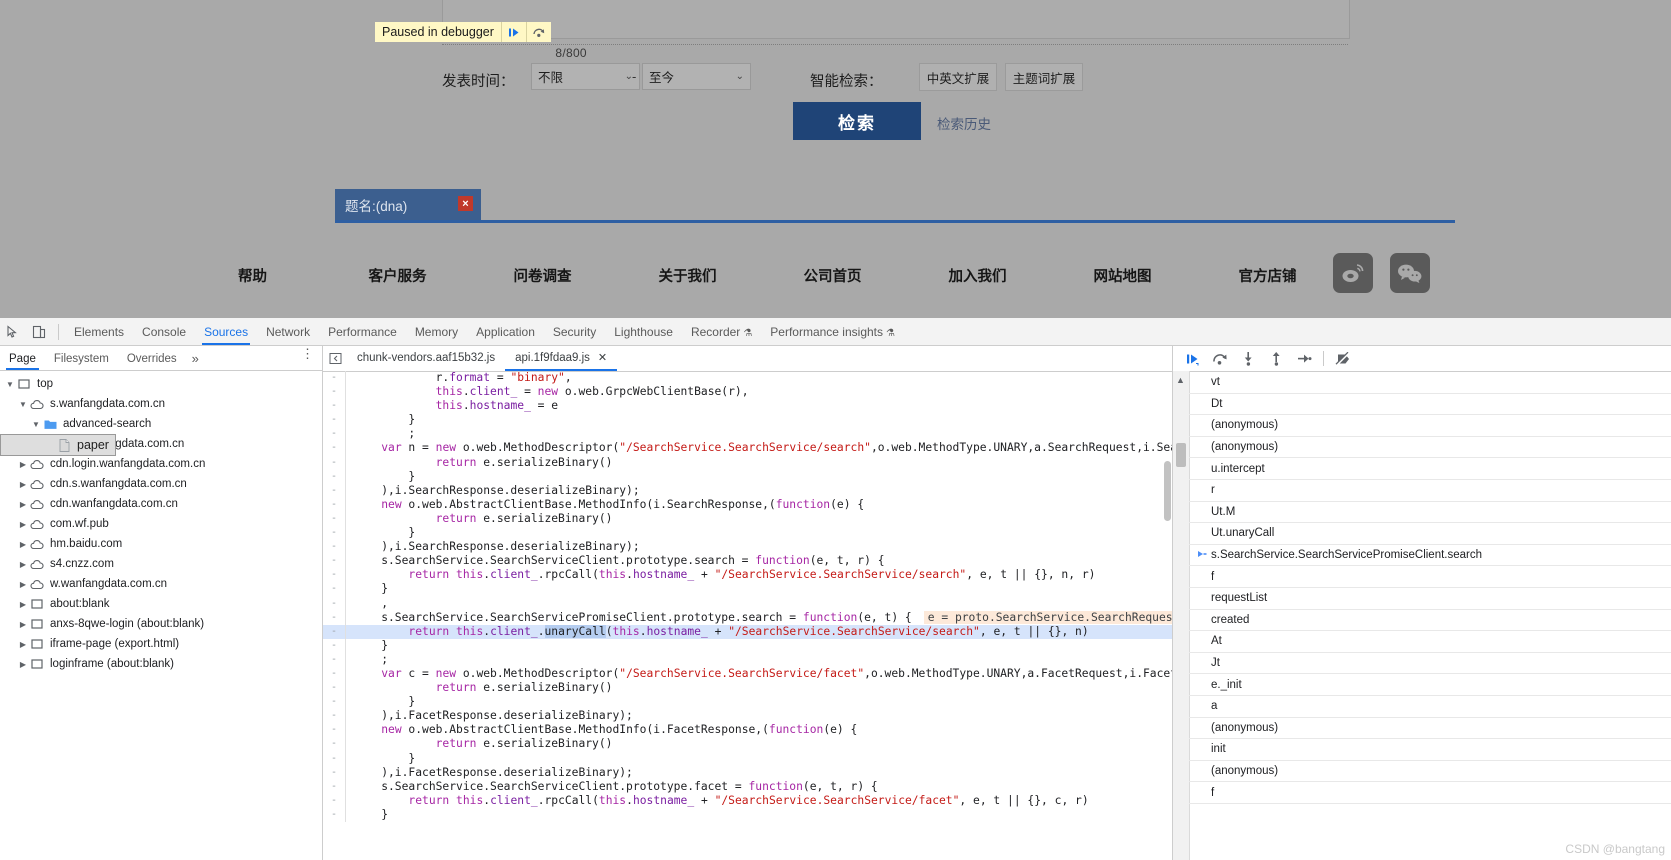 Image resolution: width=1671 pixels, height=860 pixels. What do you see at coordinates (1044, 77) in the screenshot?
I see `subject-expand-button: 主题词扩展` at bounding box center [1044, 77].